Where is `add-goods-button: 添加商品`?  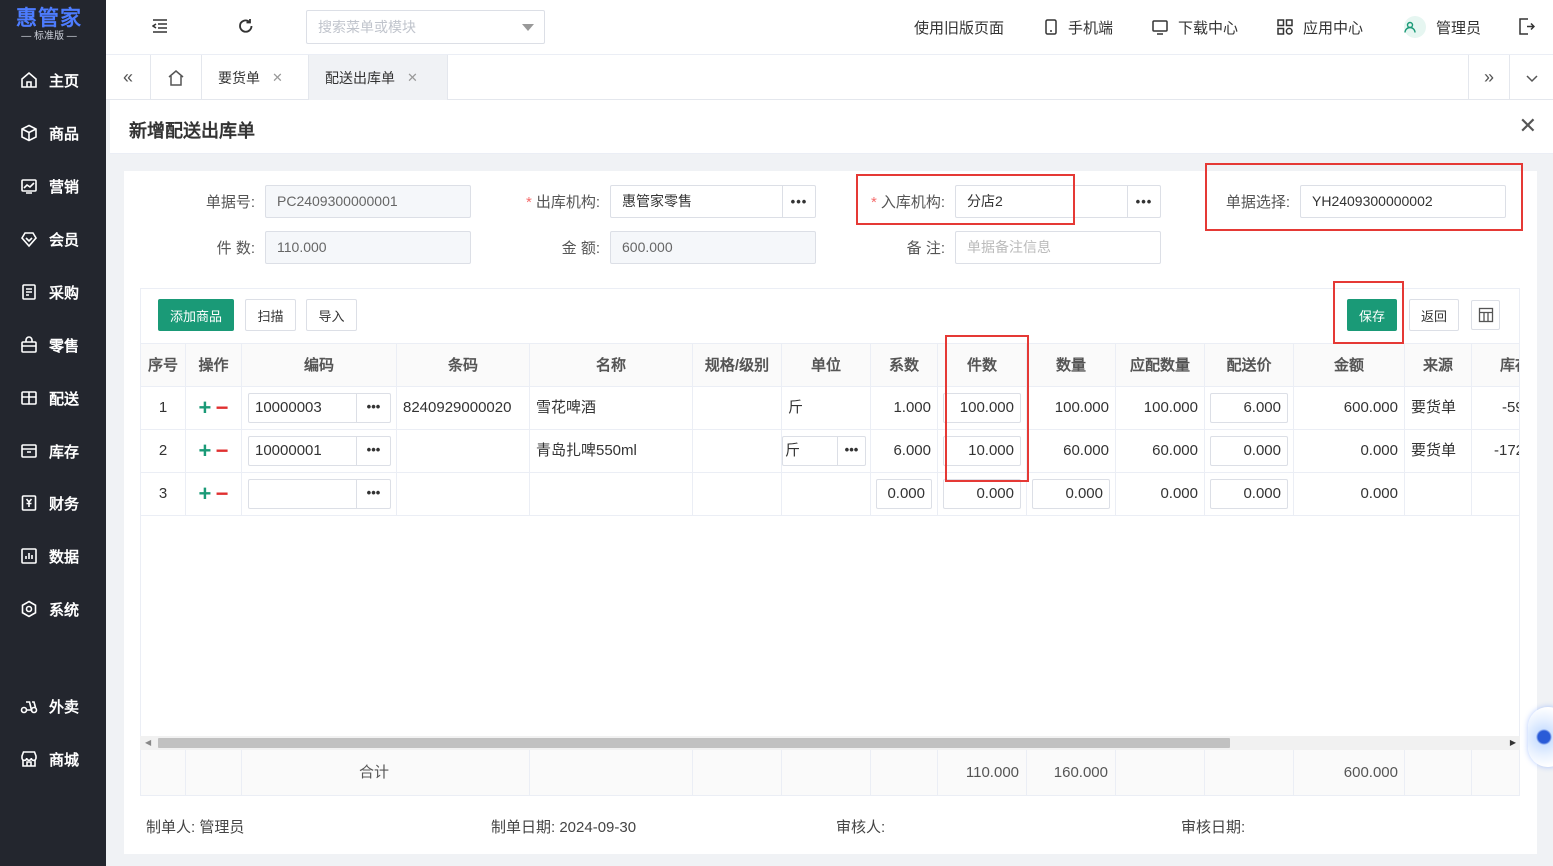 add-goods-button: 添加商品 is located at coordinates (196, 315).